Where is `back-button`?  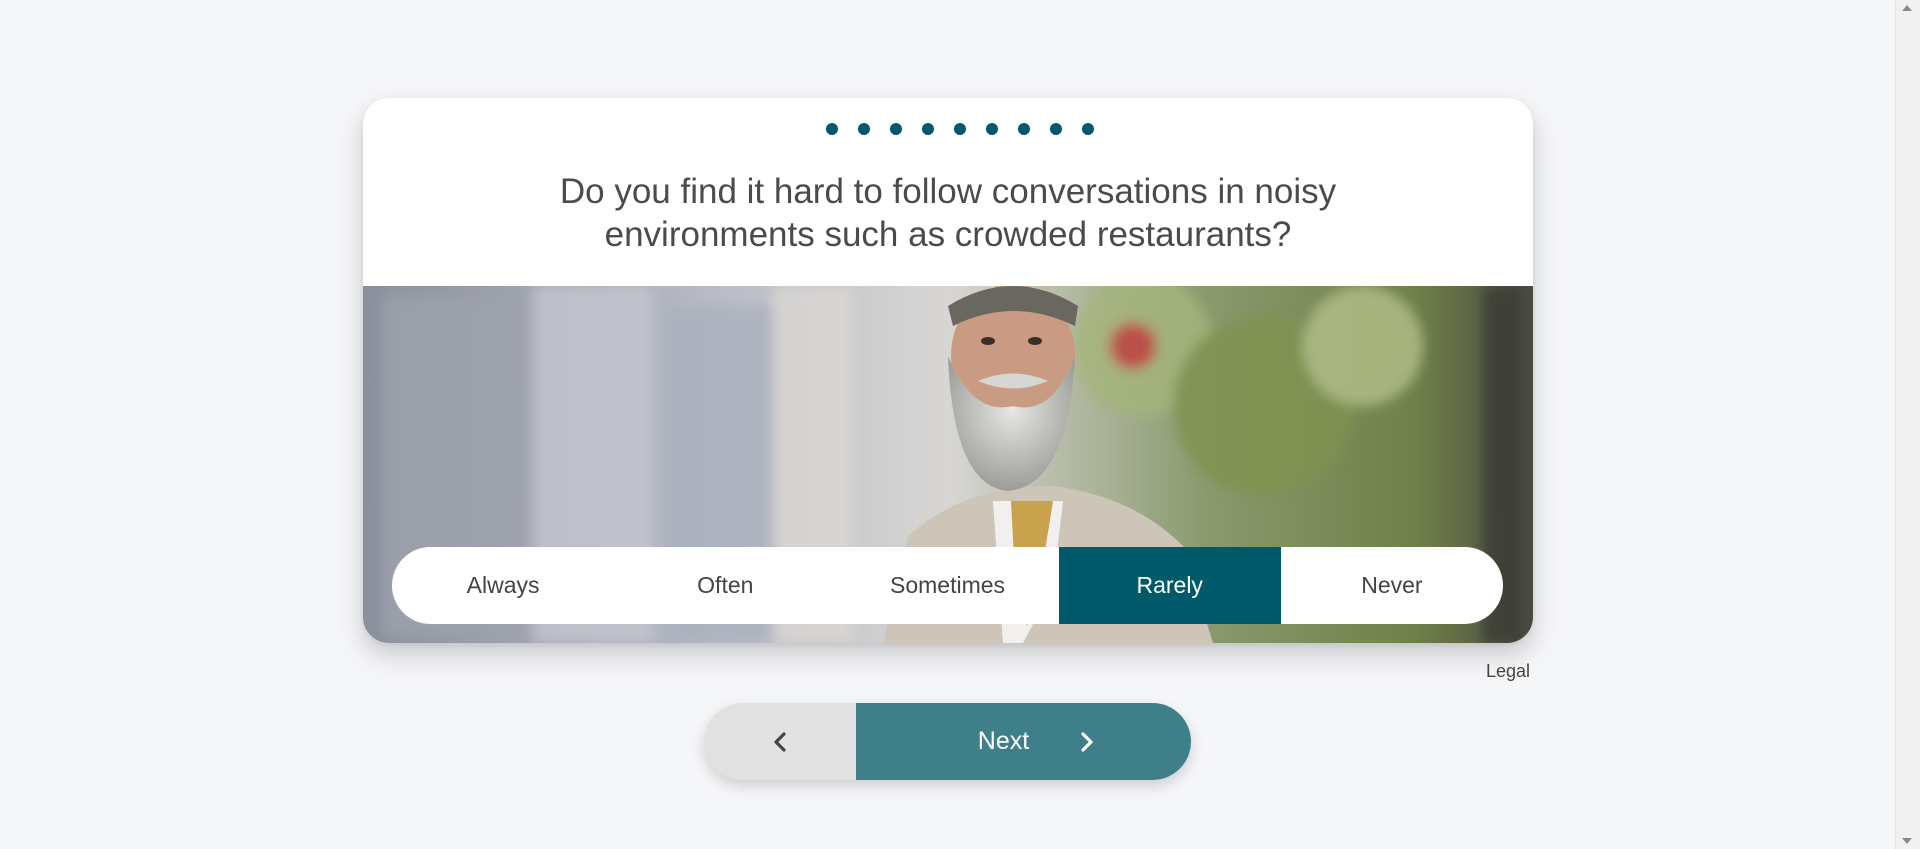
back-button is located at coordinates (780, 741).